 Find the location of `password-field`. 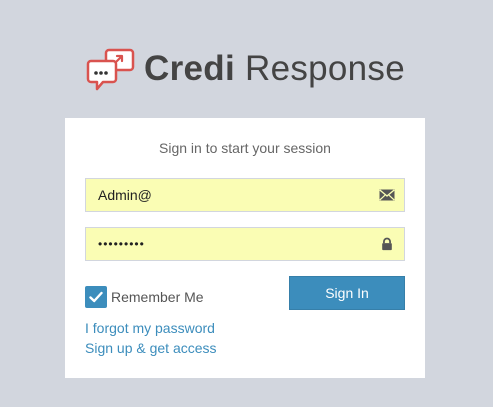

password-field is located at coordinates (245, 244).